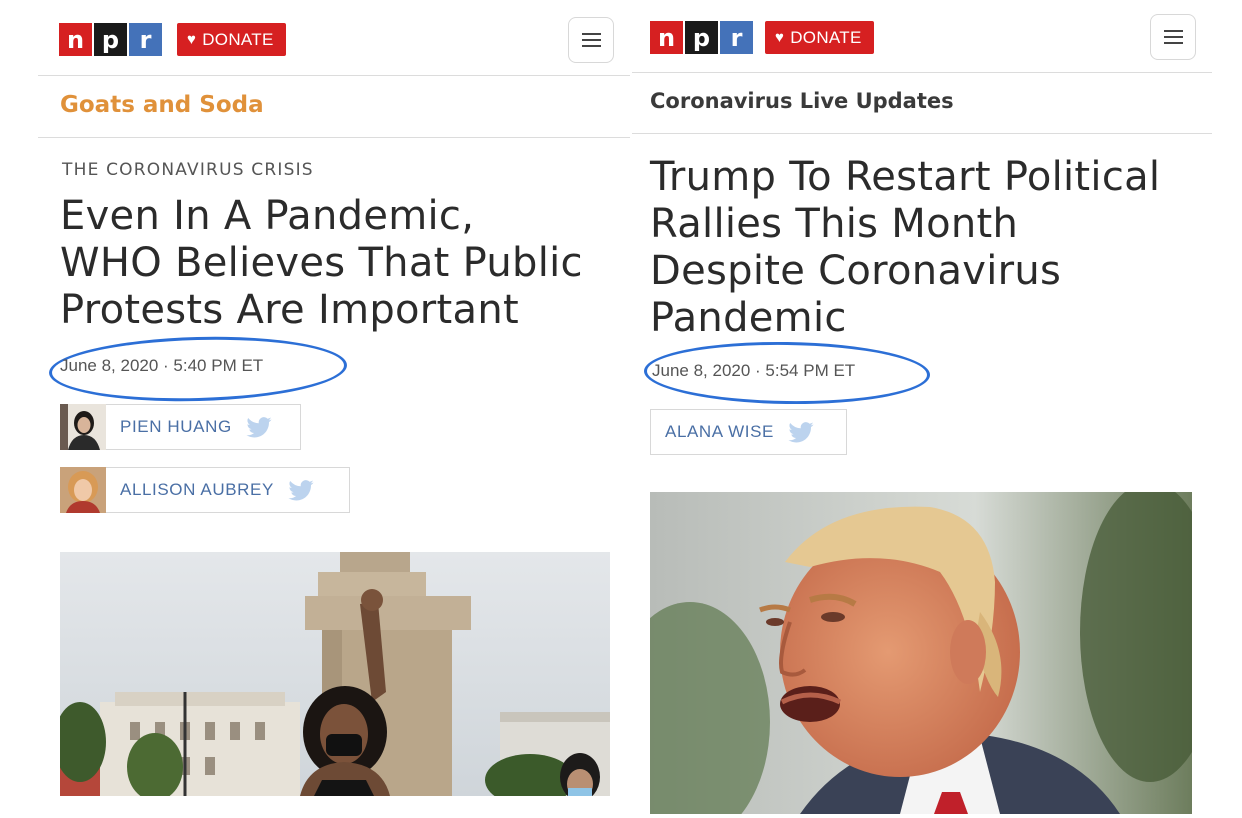 The height and width of the screenshot is (818, 1242). What do you see at coordinates (176, 427) in the screenshot?
I see `author-name: PIEN HUANG` at bounding box center [176, 427].